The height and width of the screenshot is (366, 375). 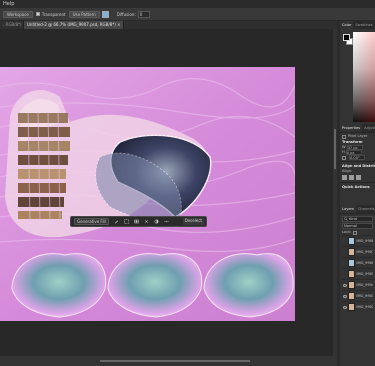 What do you see at coordinates (364, 263) in the screenshot?
I see `layer-name: IMG_9906` at bounding box center [364, 263].